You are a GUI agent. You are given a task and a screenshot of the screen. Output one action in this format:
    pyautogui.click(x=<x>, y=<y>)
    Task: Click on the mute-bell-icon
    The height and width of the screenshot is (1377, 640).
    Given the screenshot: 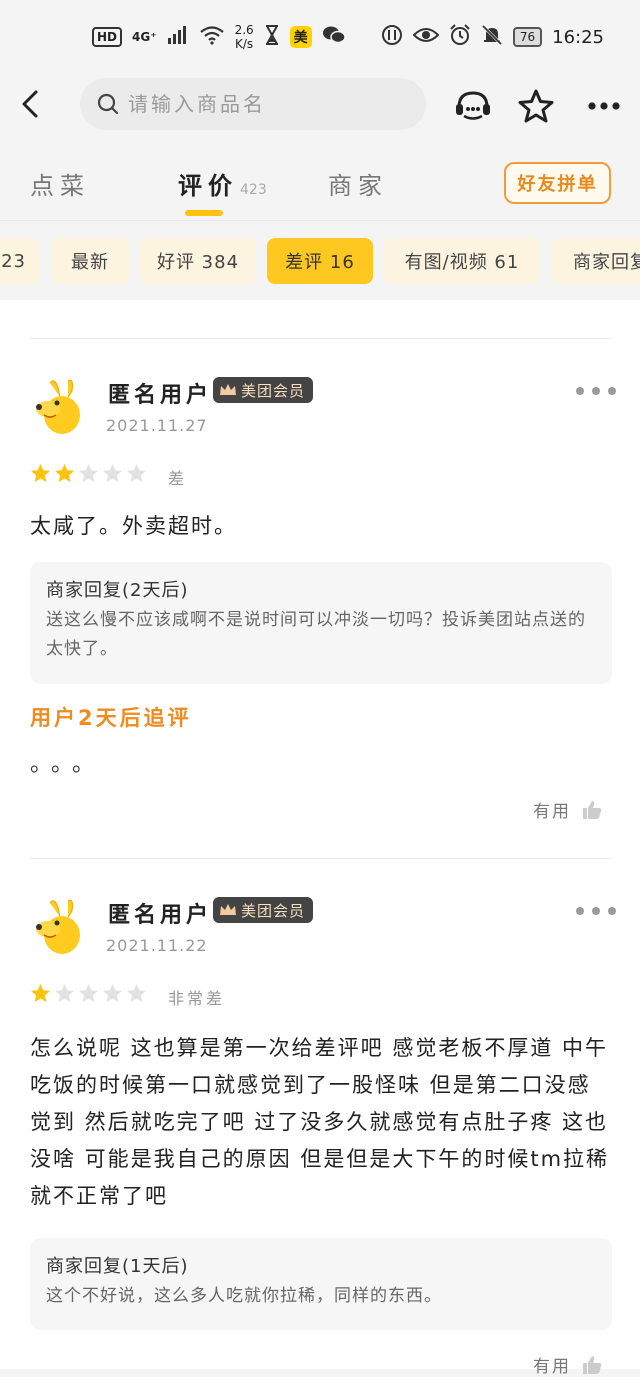 What is the action you would take?
    pyautogui.click(x=492, y=37)
    